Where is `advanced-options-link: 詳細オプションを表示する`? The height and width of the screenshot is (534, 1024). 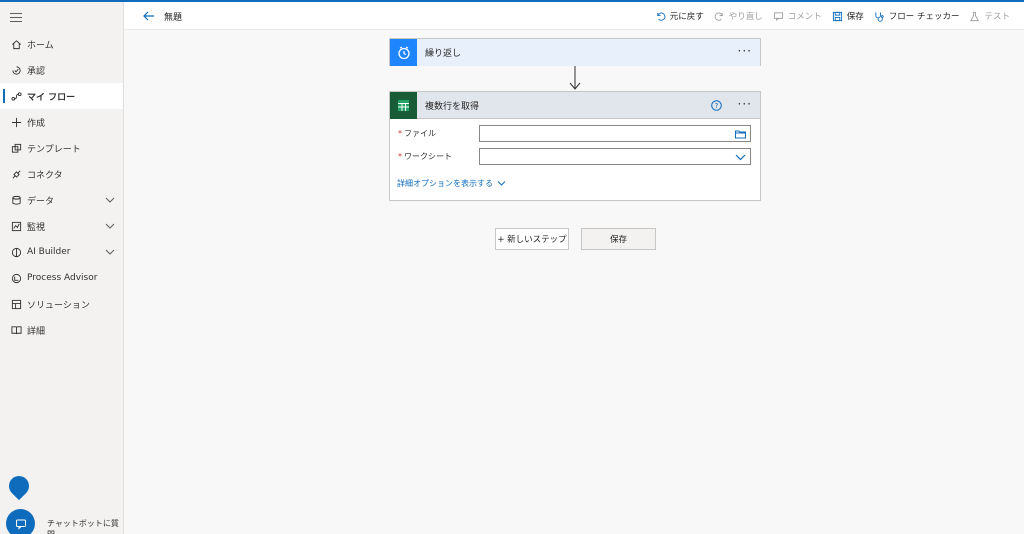 advanced-options-link: 詳細オプションを表示する is located at coordinates (451, 183).